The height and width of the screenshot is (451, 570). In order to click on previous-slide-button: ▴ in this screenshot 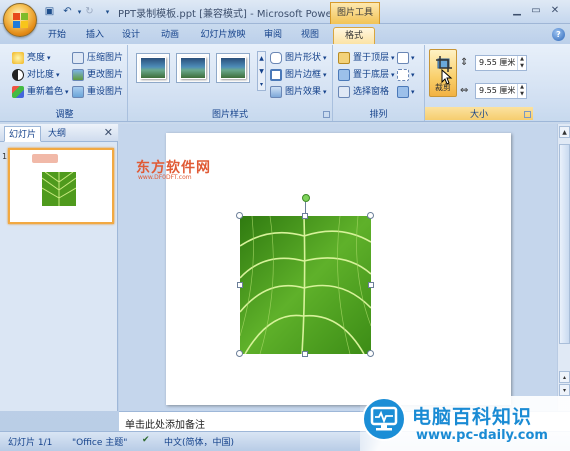, I will do `click(564, 377)`.